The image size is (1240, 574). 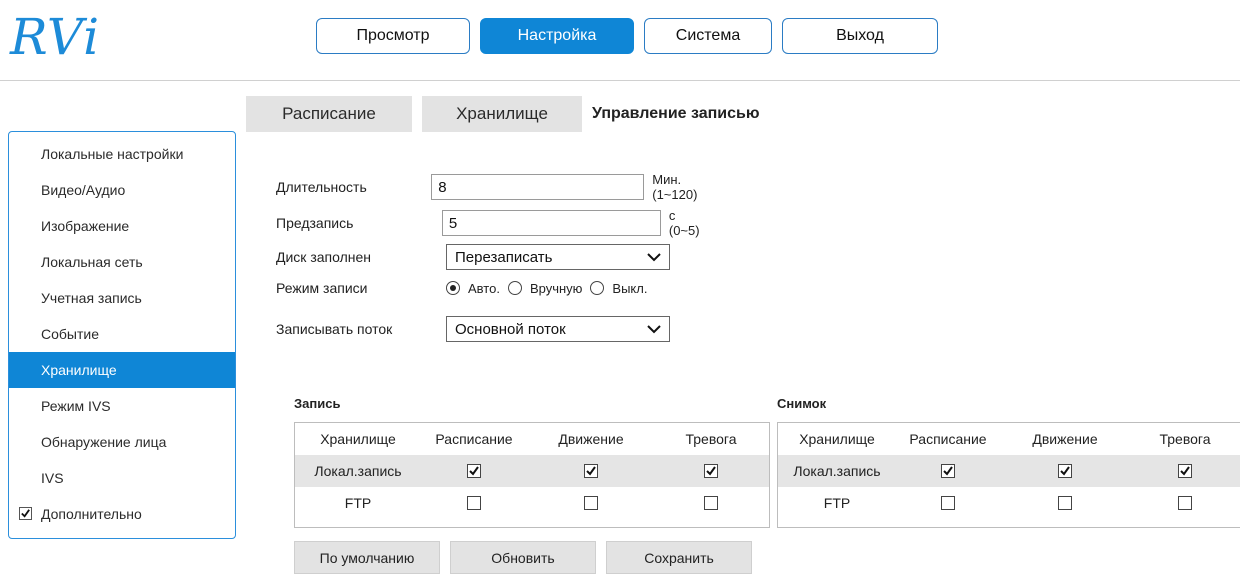 What do you see at coordinates (514, 288) in the screenshot?
I see `radio-manual` at bounding box center [514, 288].